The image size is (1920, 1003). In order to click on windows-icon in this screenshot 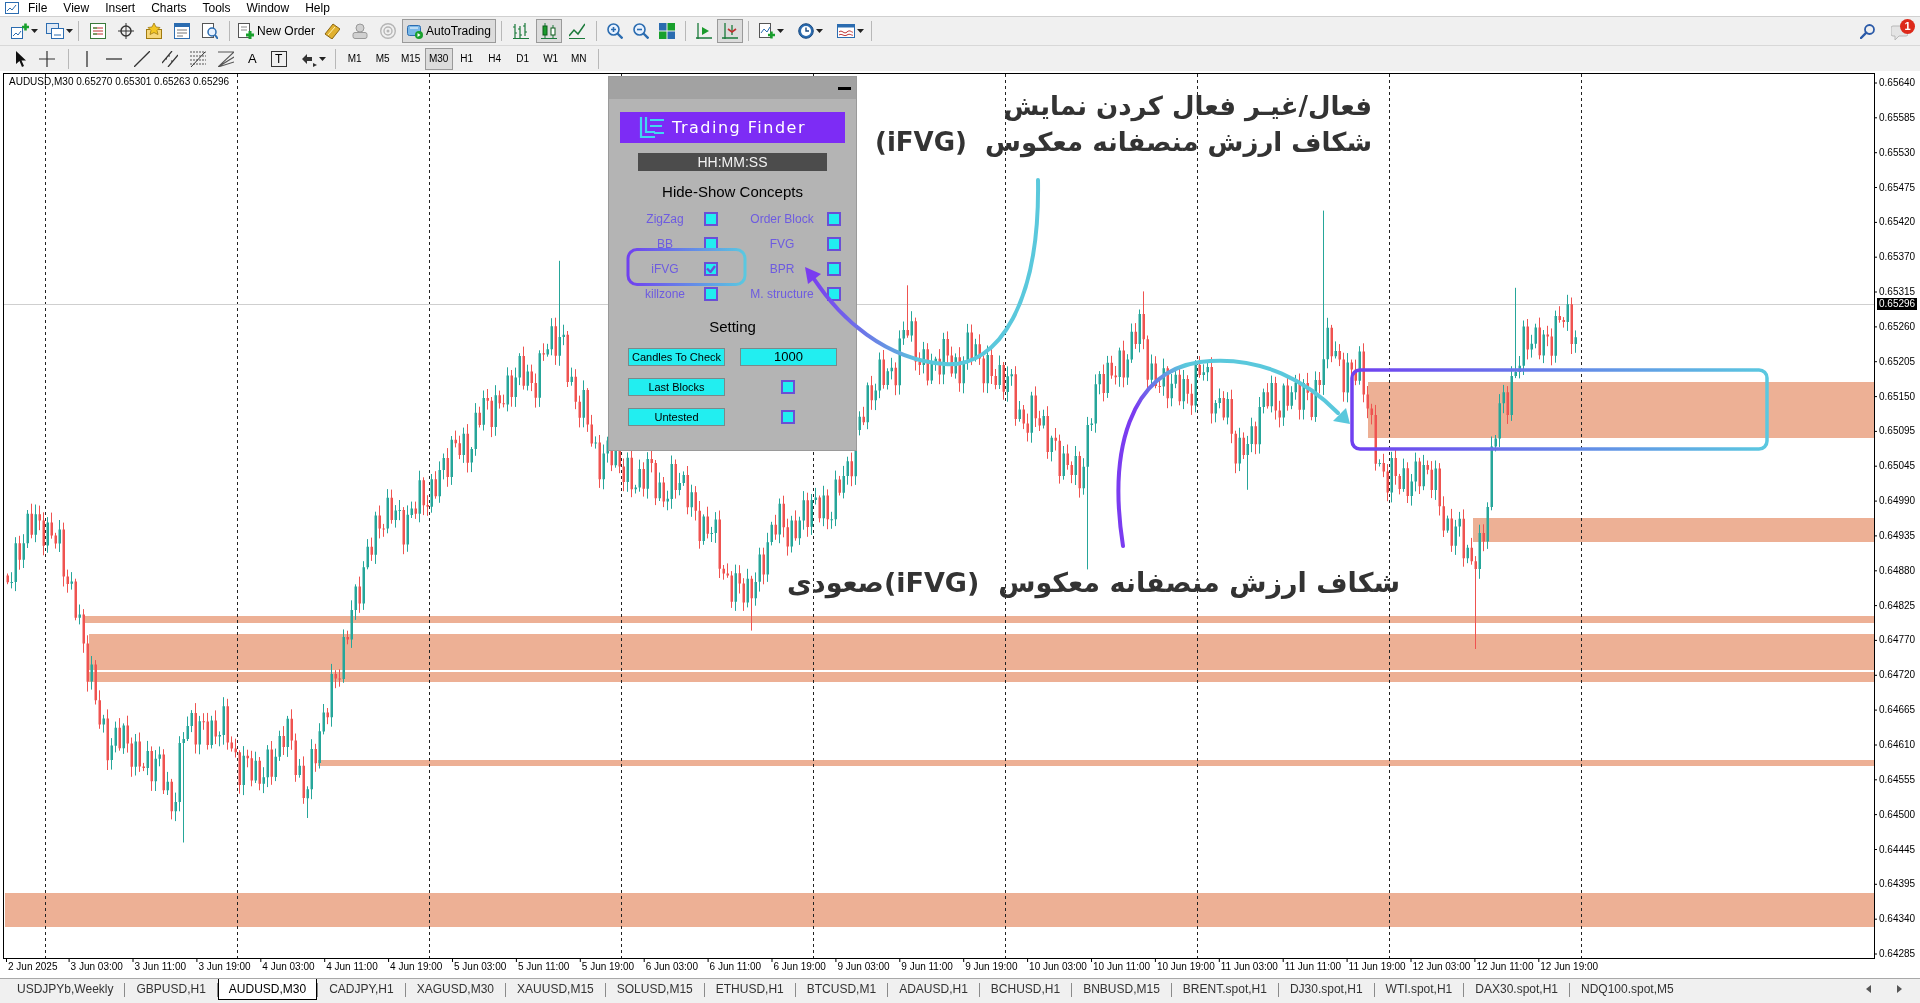, I will do `click(55, 31)`.